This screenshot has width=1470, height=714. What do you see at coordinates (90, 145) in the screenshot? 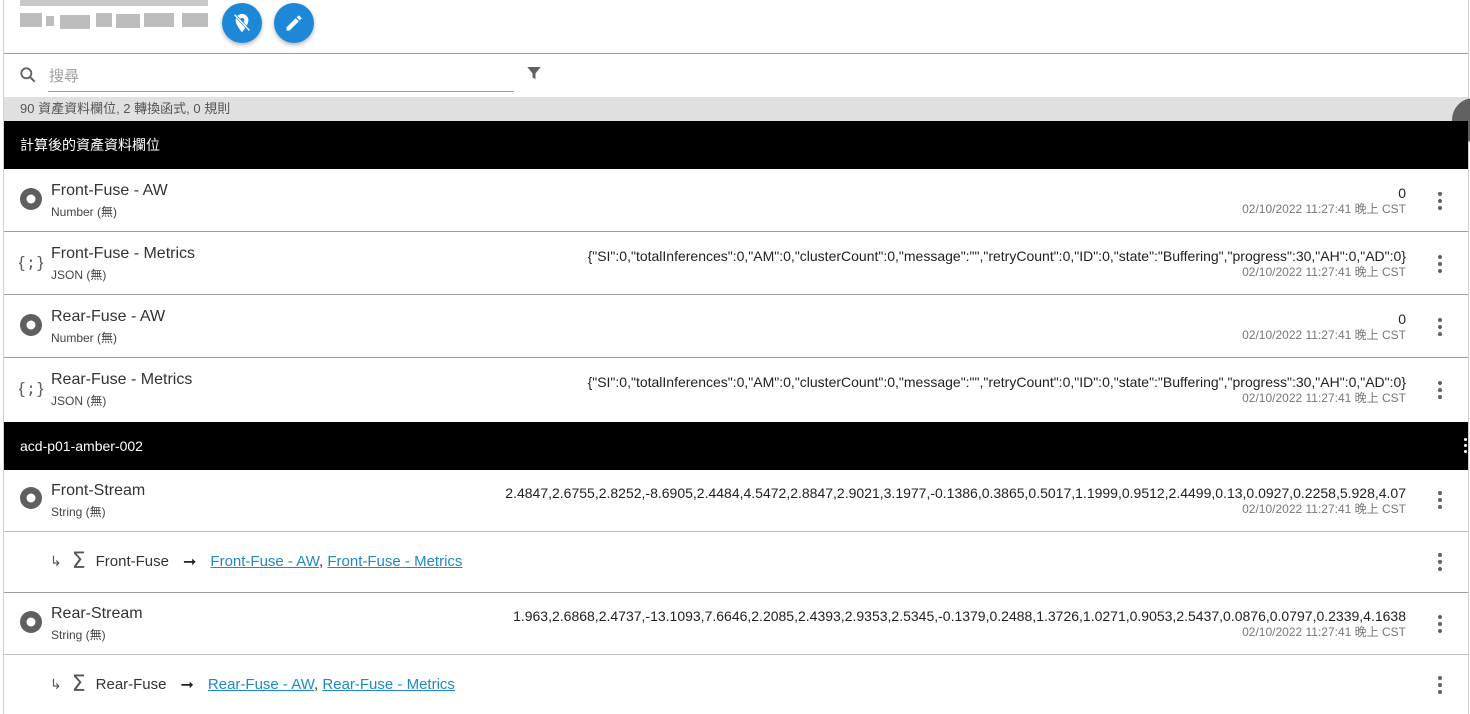
I see `section-title: 計算後的資產資料欄位` at bounding box center [90, 145].